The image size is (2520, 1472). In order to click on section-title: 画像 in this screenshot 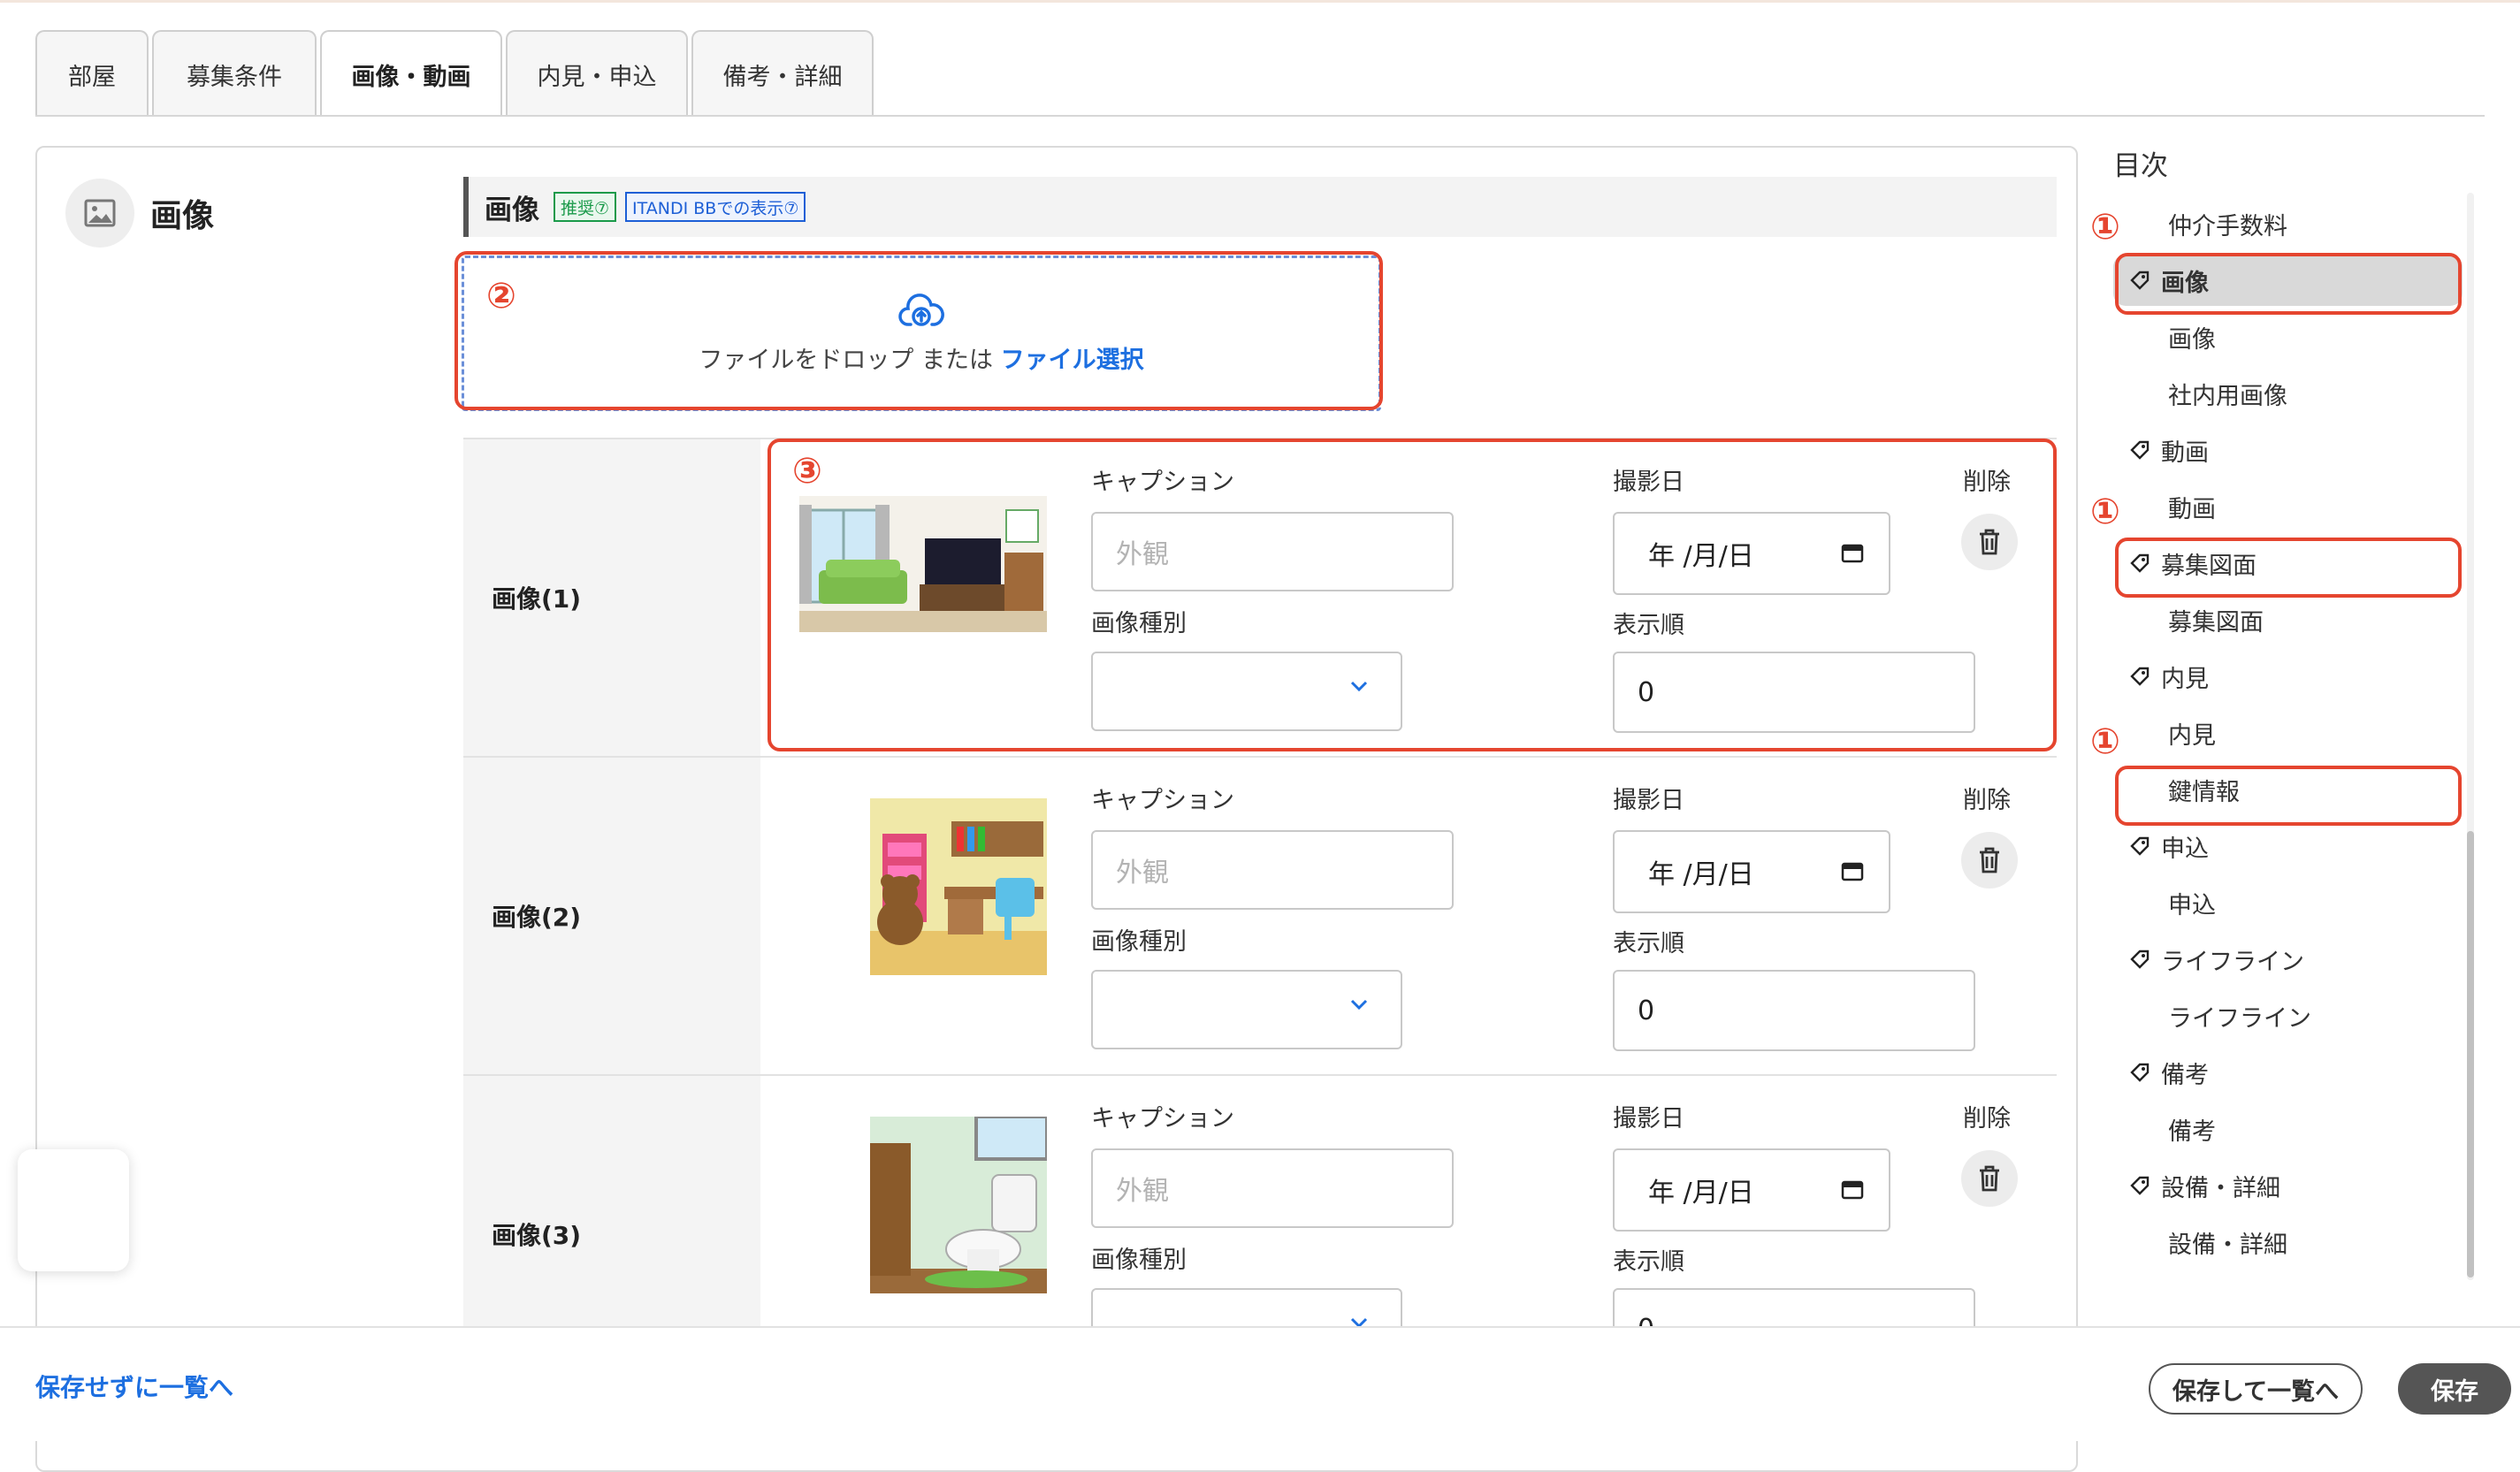, I will do `click(182, 216)`.